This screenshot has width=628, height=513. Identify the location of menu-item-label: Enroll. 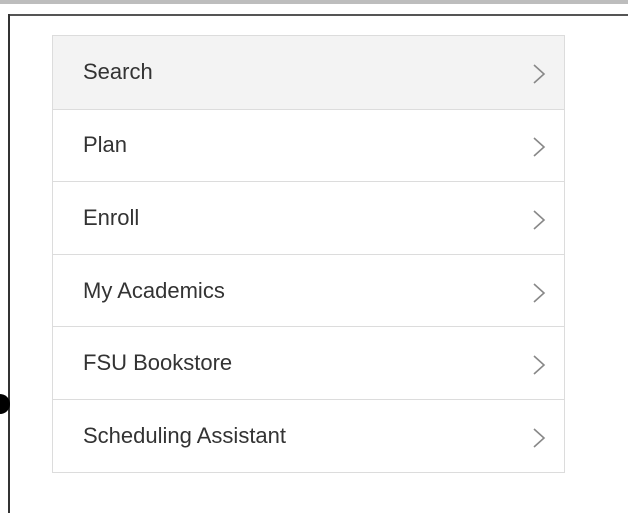
(111, 217).